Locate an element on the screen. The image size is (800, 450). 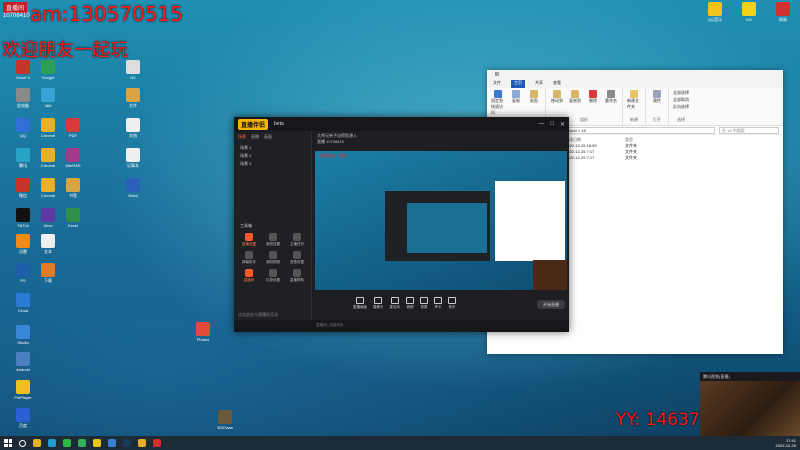
search-input: 在 18 中搜索 is located at coordinates (749, 130).